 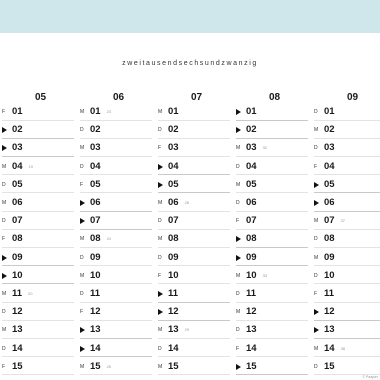 I want to click on day-row: M 13, so click(x=12, y=330).